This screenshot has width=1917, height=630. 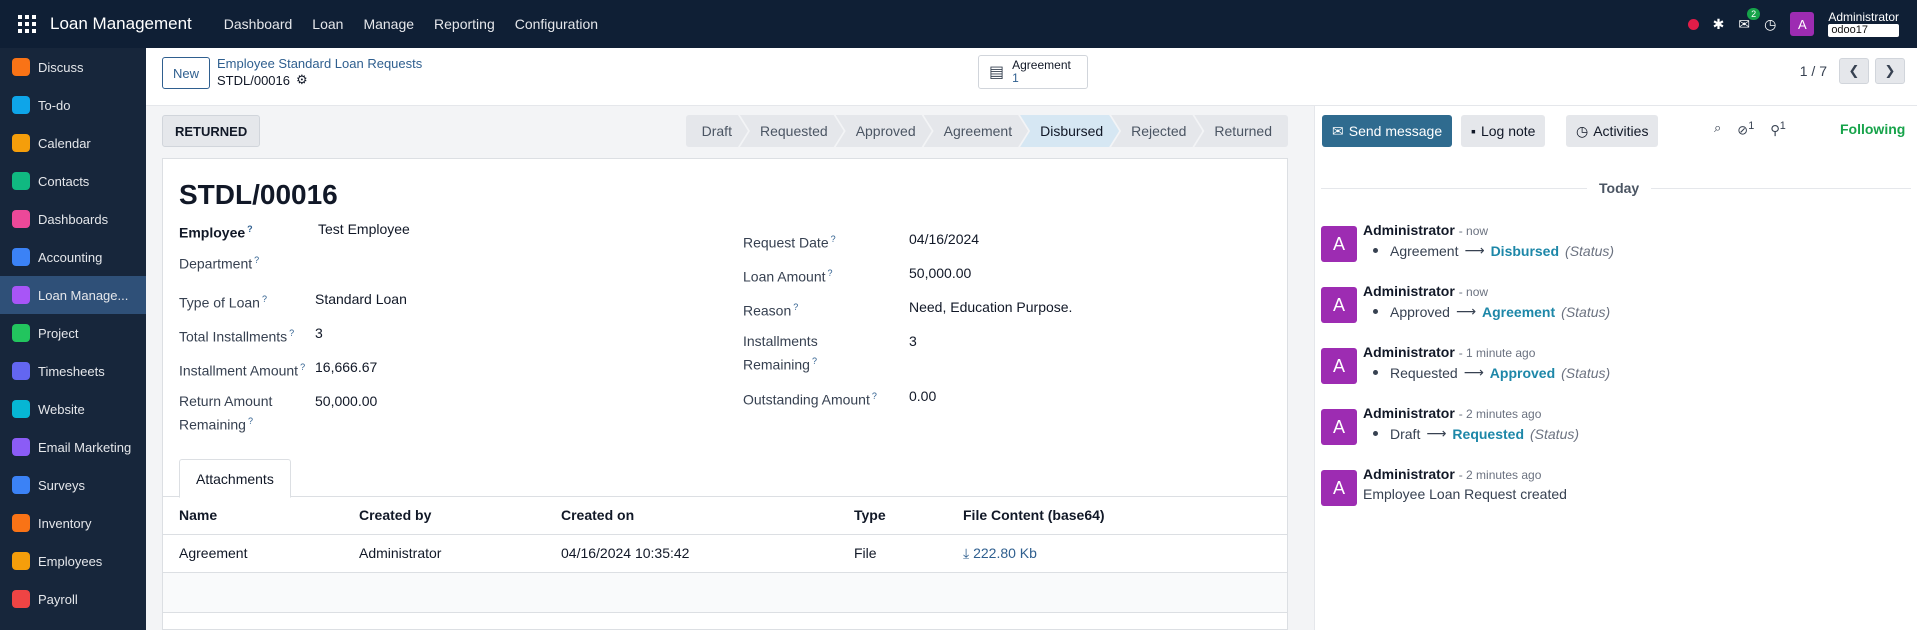 I want to click on menu-configuration: Configuration, so click(x=556, y=24).